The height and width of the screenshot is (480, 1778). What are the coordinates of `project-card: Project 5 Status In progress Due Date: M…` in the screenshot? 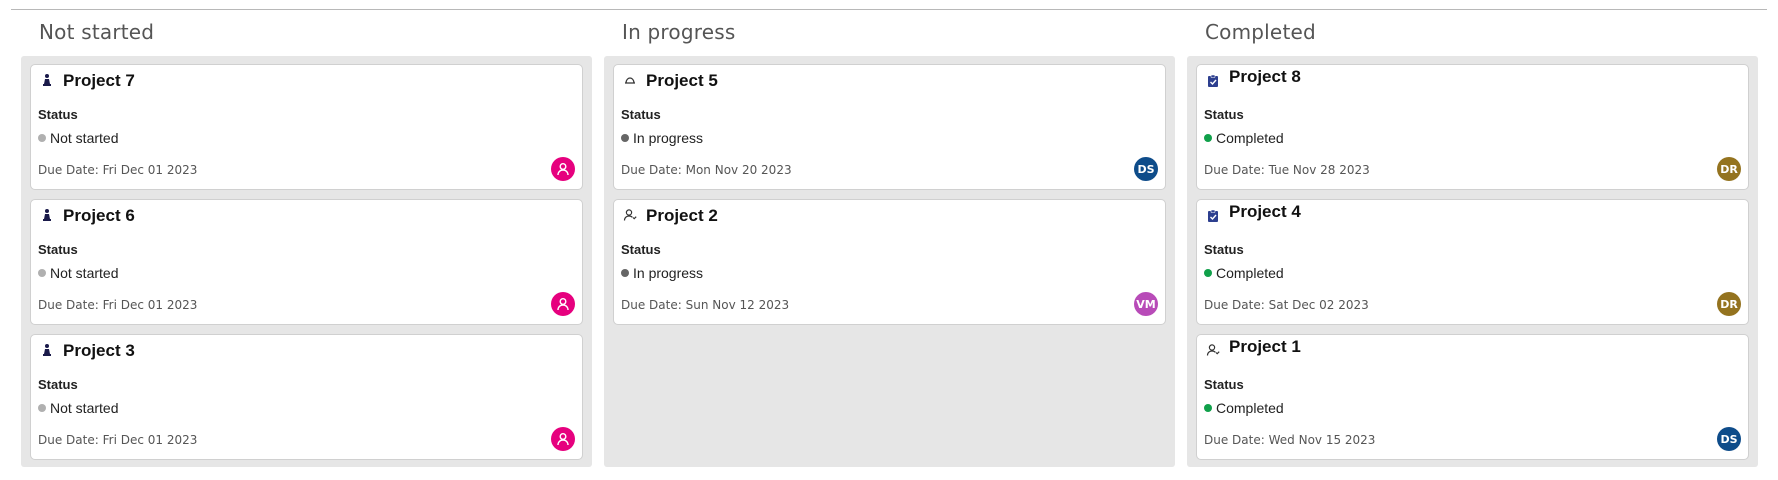 It's located at (889, 127).